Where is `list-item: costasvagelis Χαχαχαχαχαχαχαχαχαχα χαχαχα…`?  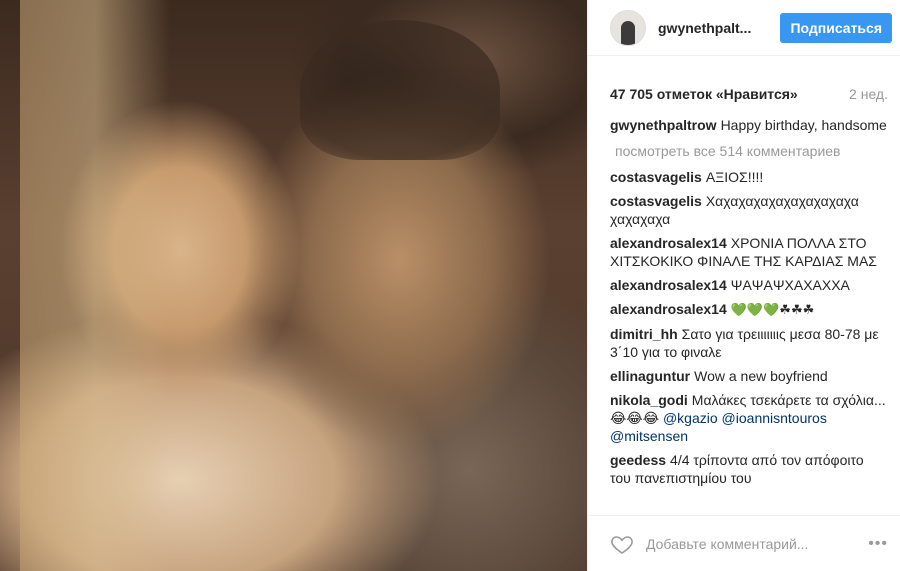 list-item: costasvagelis Χαχαχαχαχαχαχαχαχαχα χαχαχα… is located at coordinates (749, 210).